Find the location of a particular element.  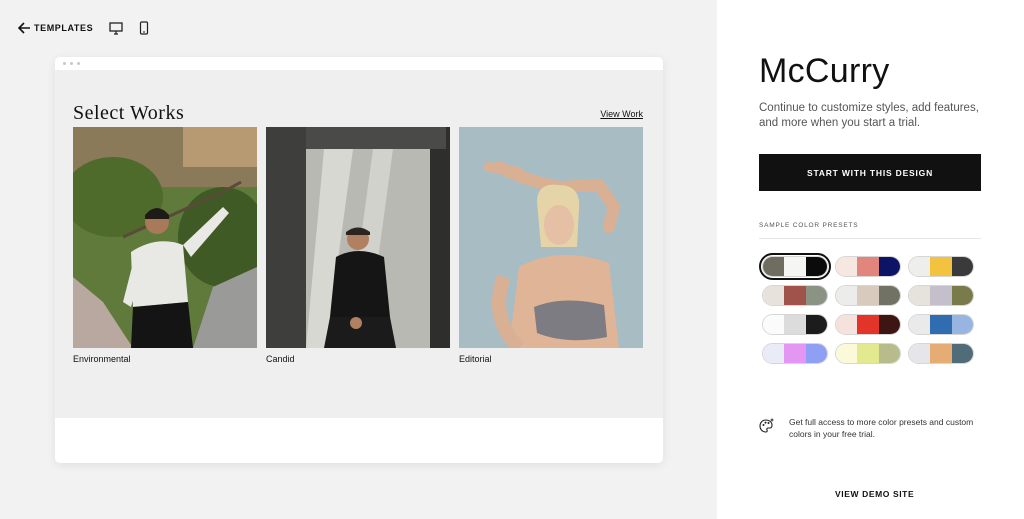

gallery-caption: Candid is located at coordinates (280, 359).